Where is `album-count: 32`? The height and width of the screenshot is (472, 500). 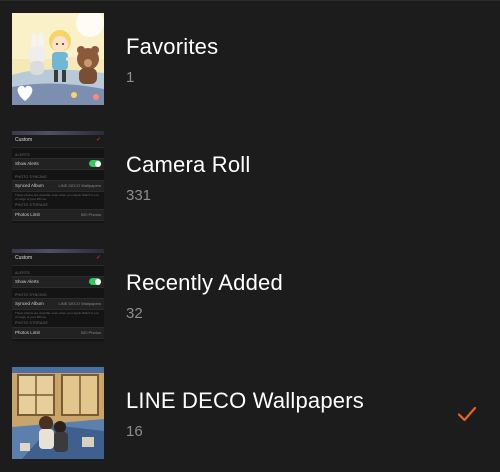
album-count: 32 is located at coordinates (134, 313).